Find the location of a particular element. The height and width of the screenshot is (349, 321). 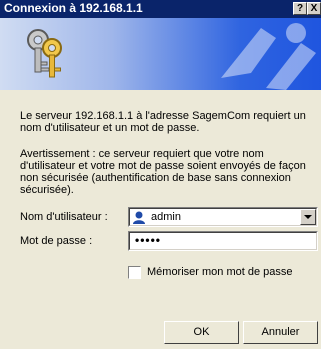

password-label: Mot de passe : is located at coordinates (56, 241).